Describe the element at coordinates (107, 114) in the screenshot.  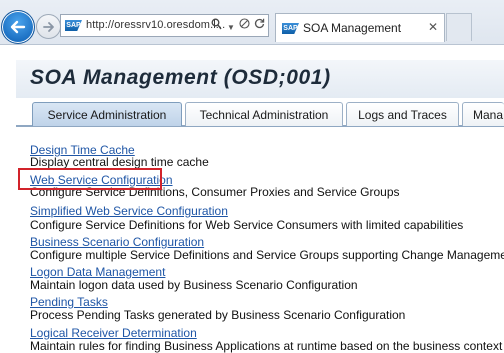
I see `tab-service-administration: Service Administration` at that location.